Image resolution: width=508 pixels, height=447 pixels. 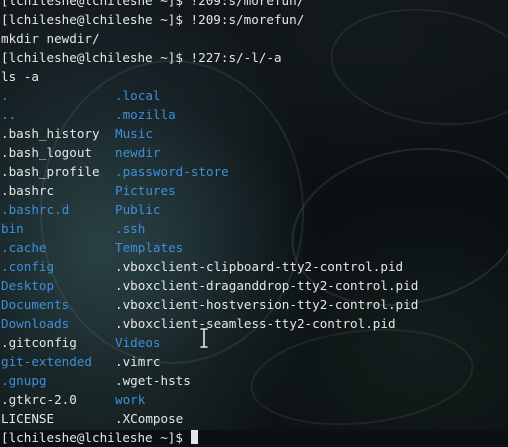 I want to click on file-entry: .vboxclient-hostversion-tty2-control.pid, so click(x=267, y=304).